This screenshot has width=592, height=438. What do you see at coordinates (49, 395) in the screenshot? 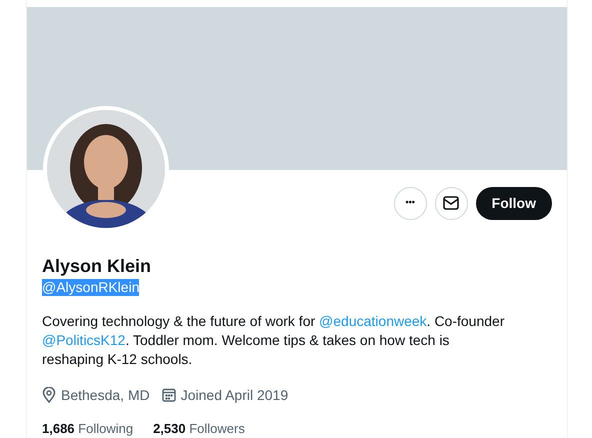
I see `map-pin-icon` at bounding box center [49, 395].